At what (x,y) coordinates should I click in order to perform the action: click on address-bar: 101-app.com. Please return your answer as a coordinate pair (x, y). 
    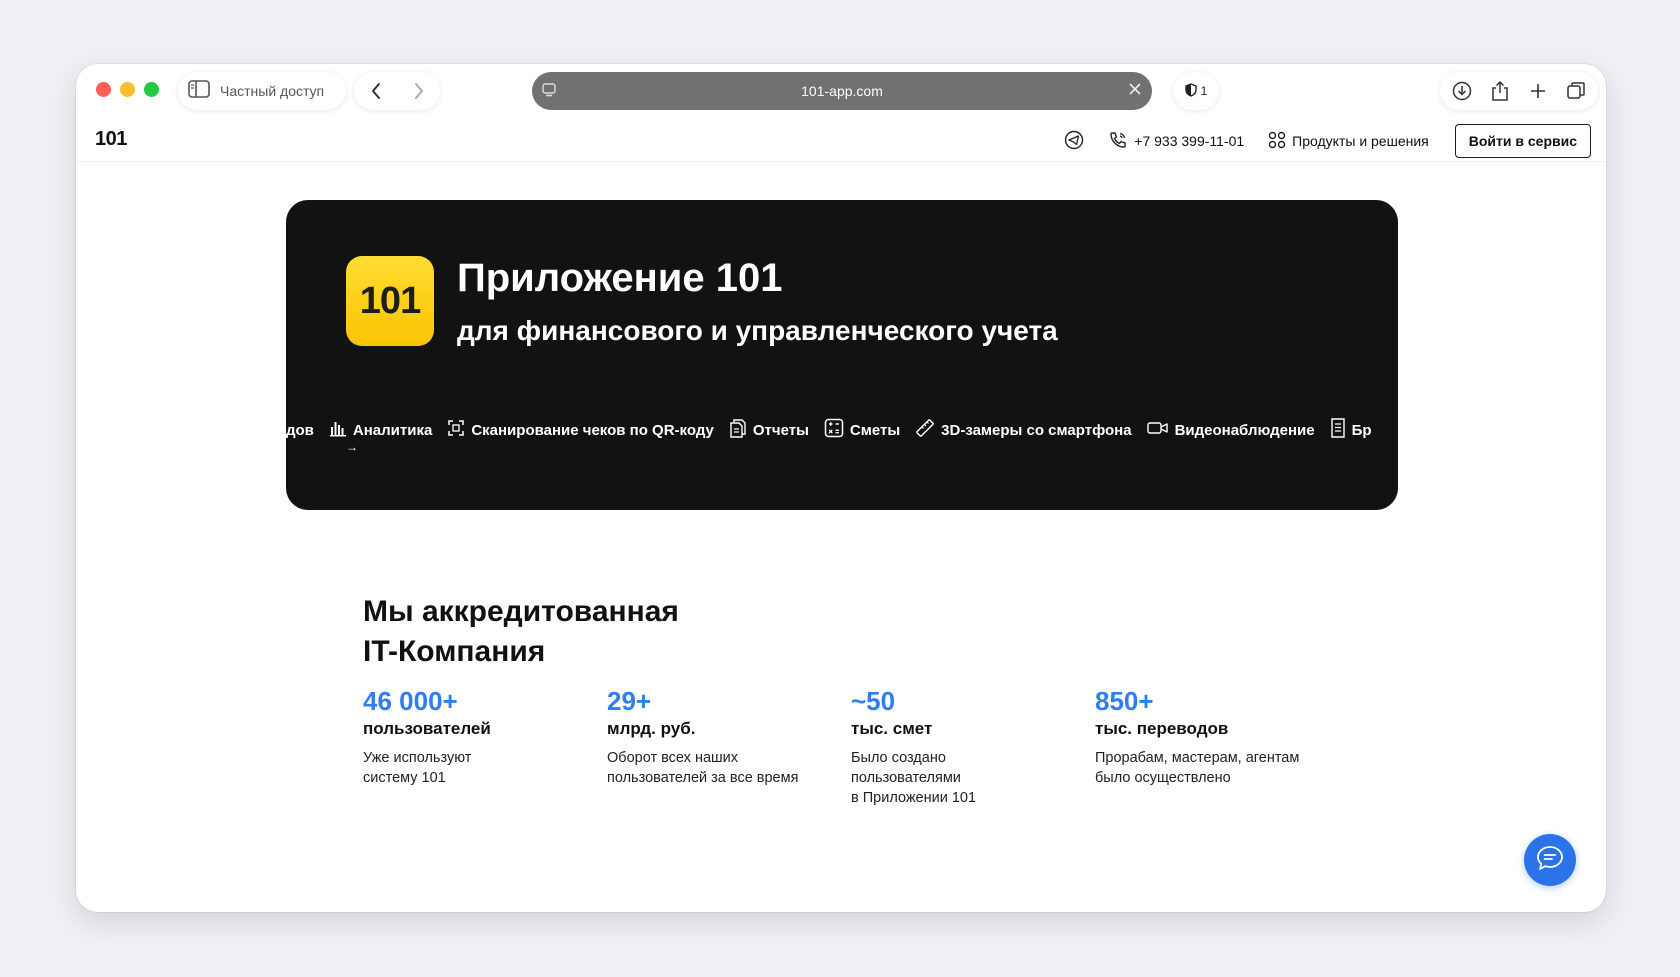
    Looking at the image, I should click on (842, 91).